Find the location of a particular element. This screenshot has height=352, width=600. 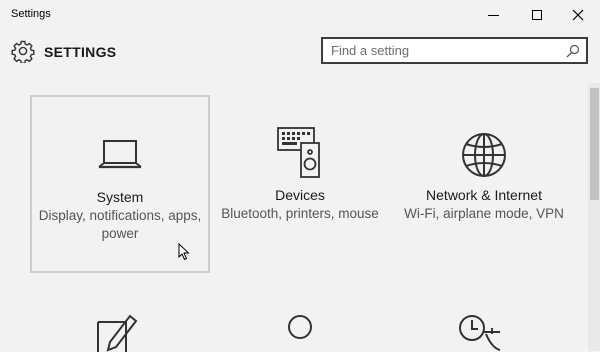

minimize-button is located at coordinates (494, 15).